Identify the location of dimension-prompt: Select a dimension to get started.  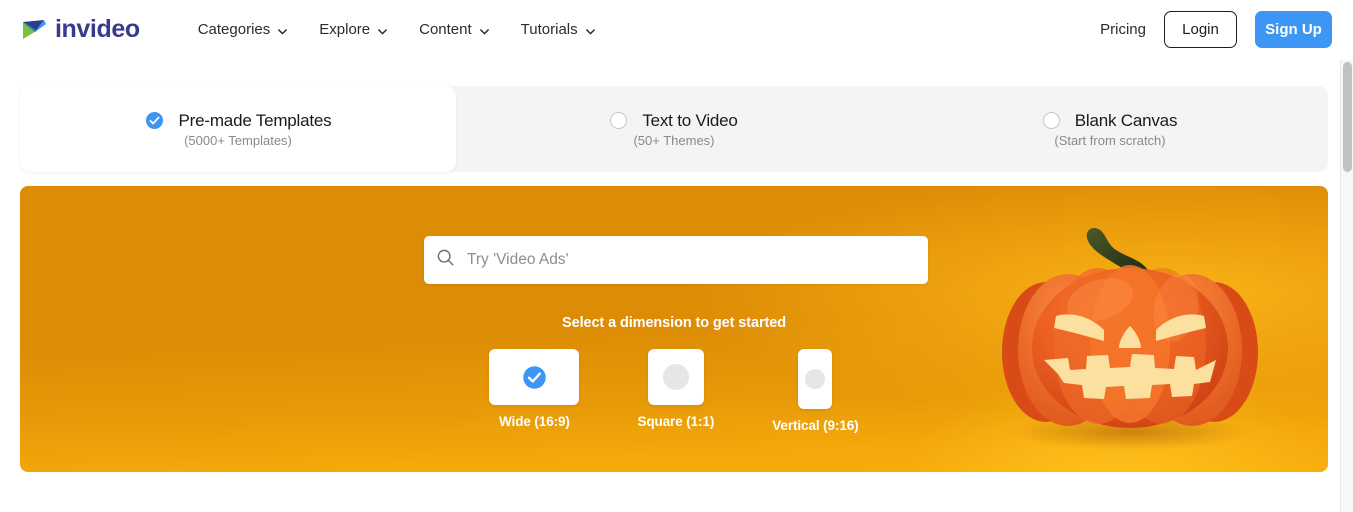
(674, 323).